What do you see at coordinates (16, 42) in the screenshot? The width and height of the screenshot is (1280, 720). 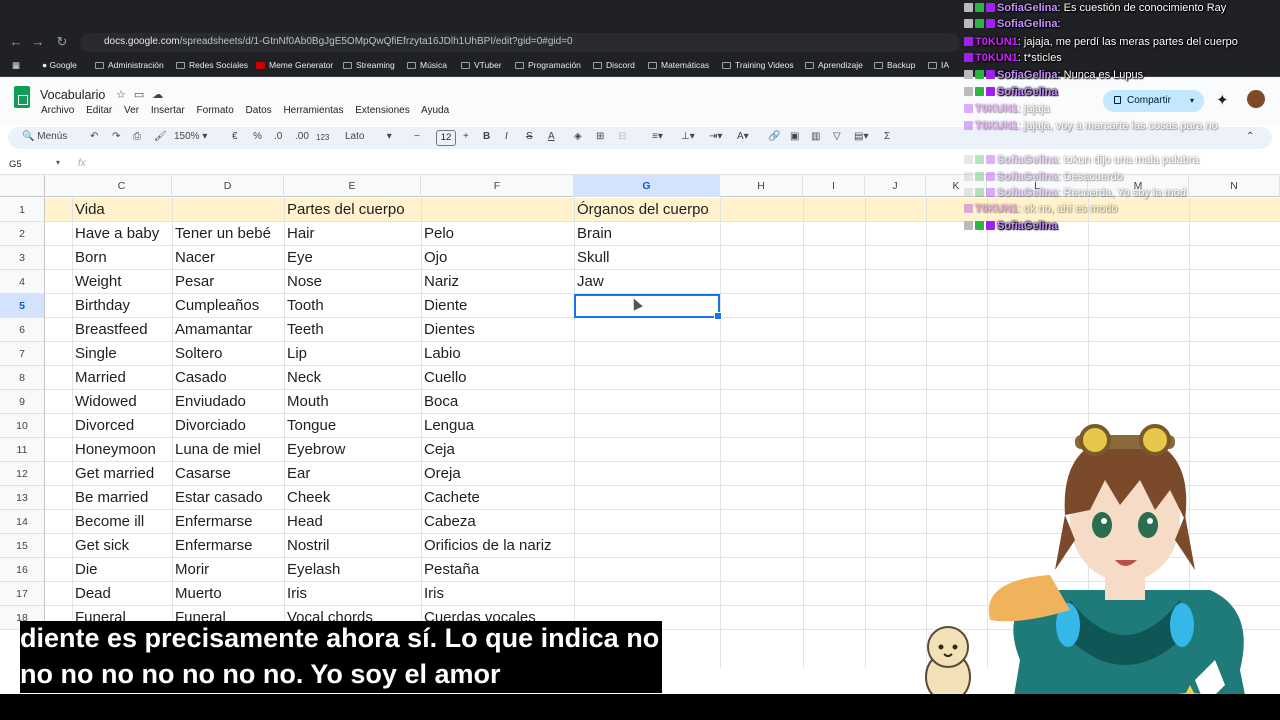 I see `back-icon: ←` at bounding box center [16, 42].